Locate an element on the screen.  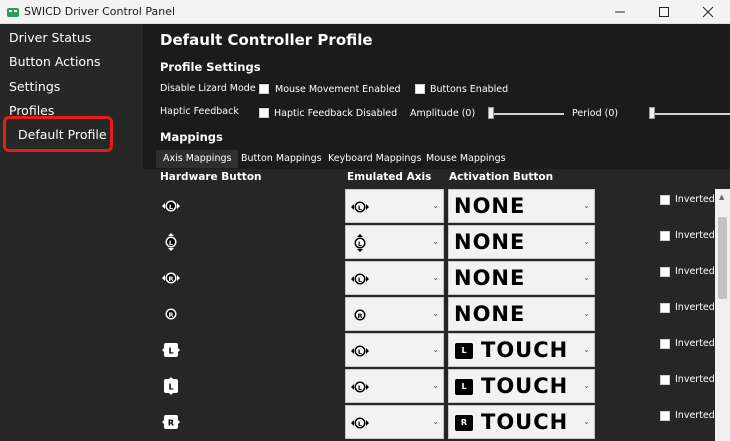
title-bar: SWICD Driver Control Panel is located at coordinates (365, 12).